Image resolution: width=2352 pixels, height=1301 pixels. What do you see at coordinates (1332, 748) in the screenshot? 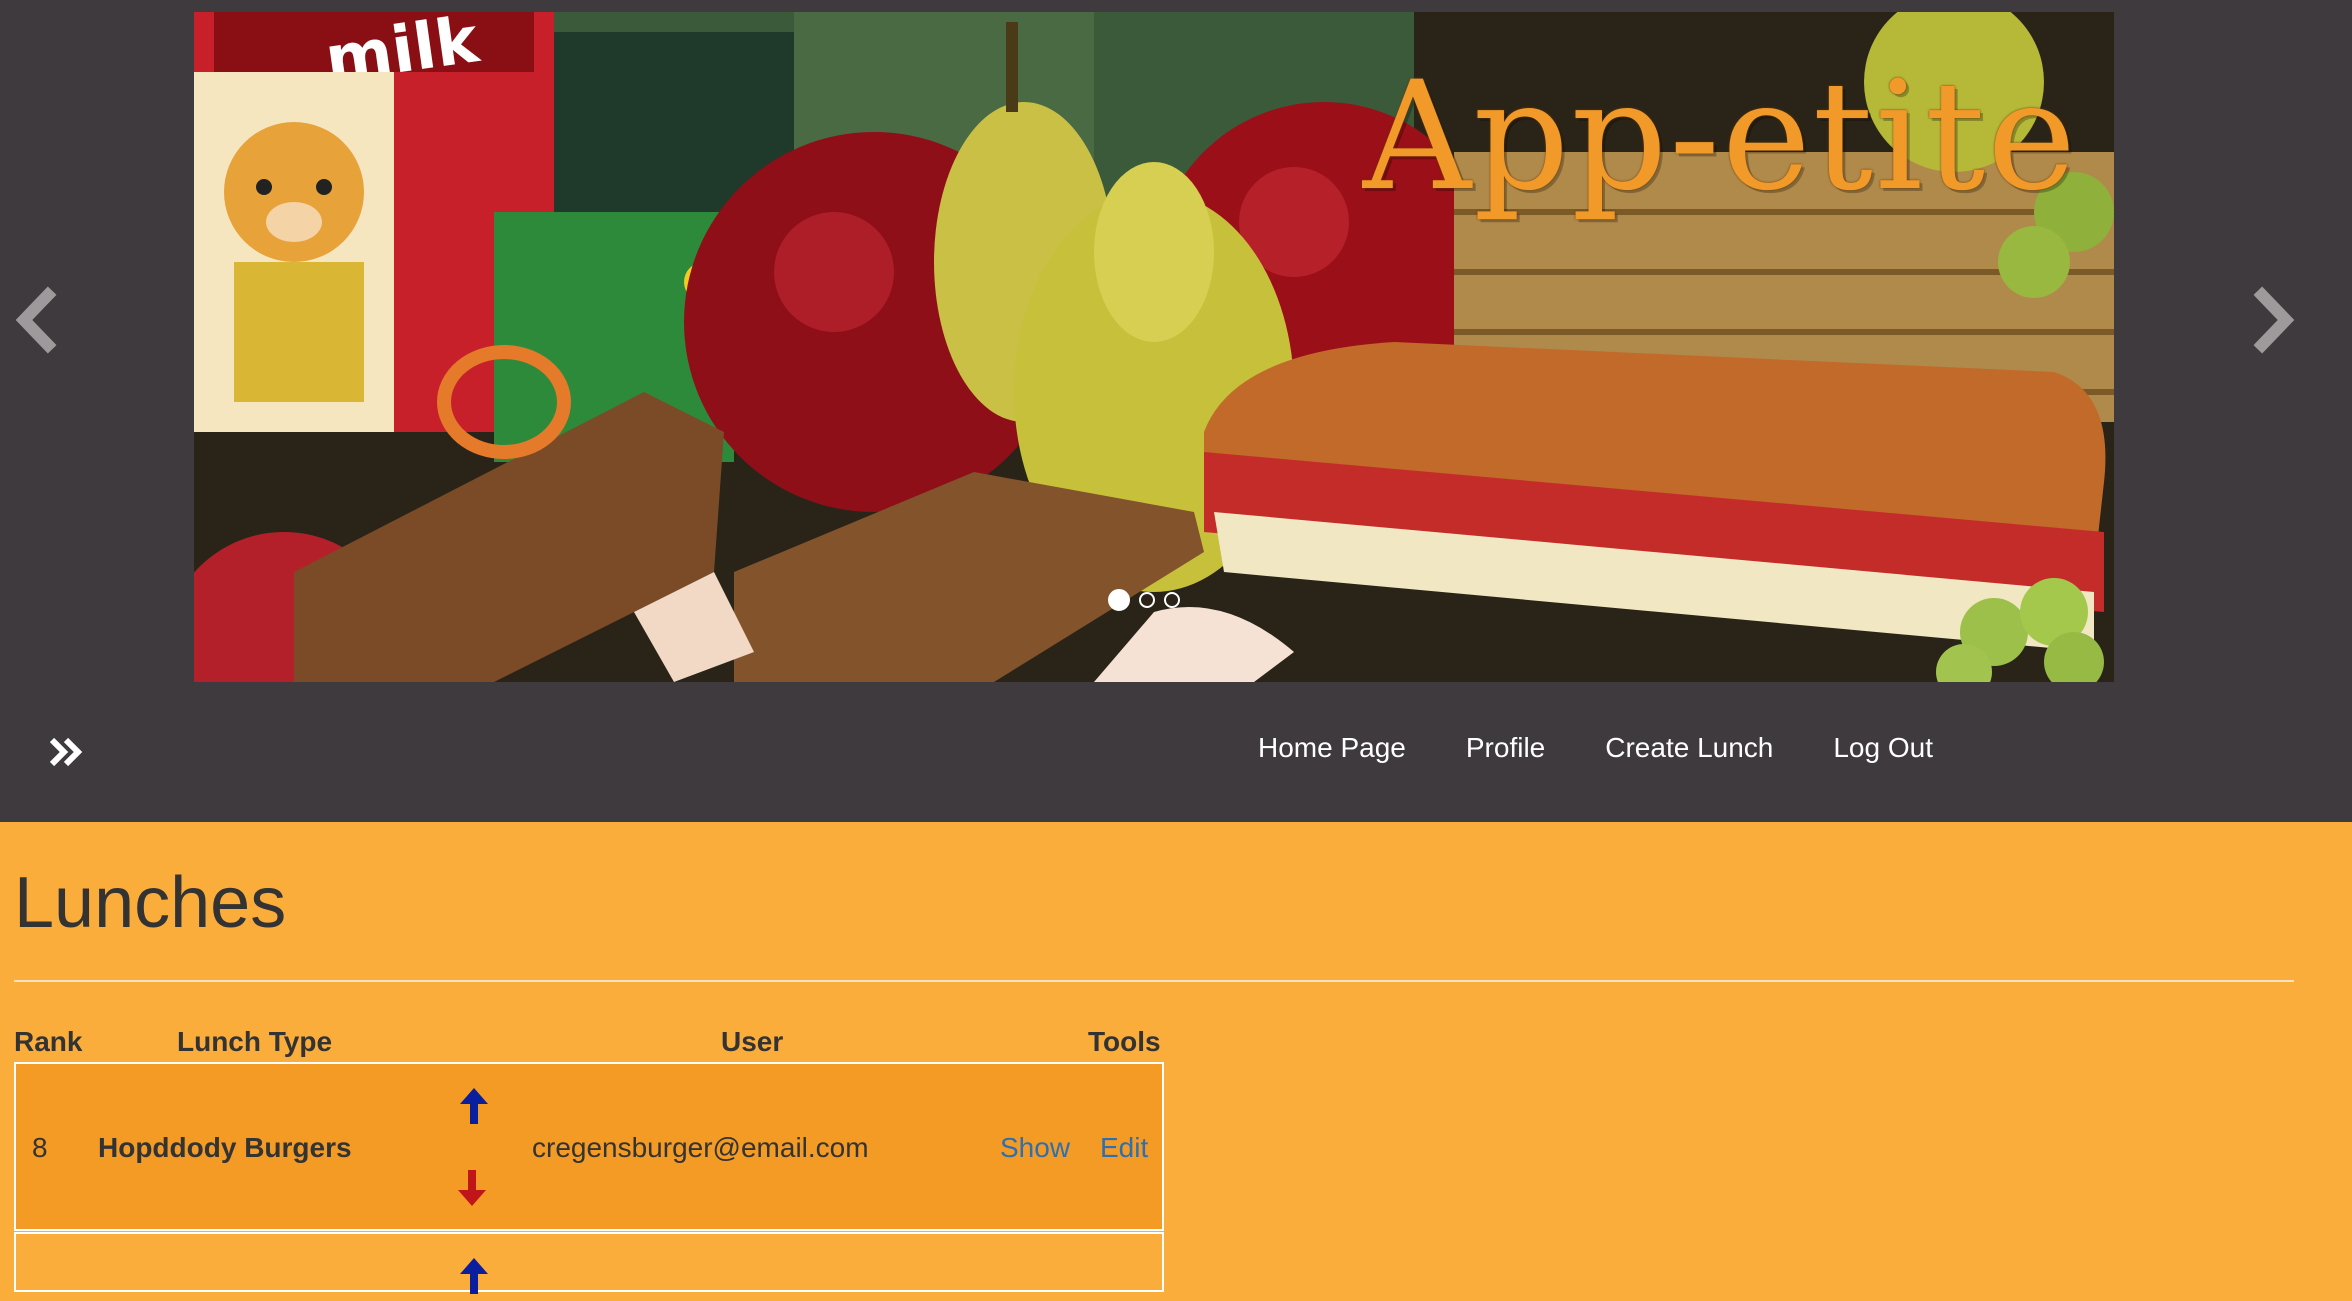
I see `nav-link-home-page: Home Page` at bounding box center [1332, 748].